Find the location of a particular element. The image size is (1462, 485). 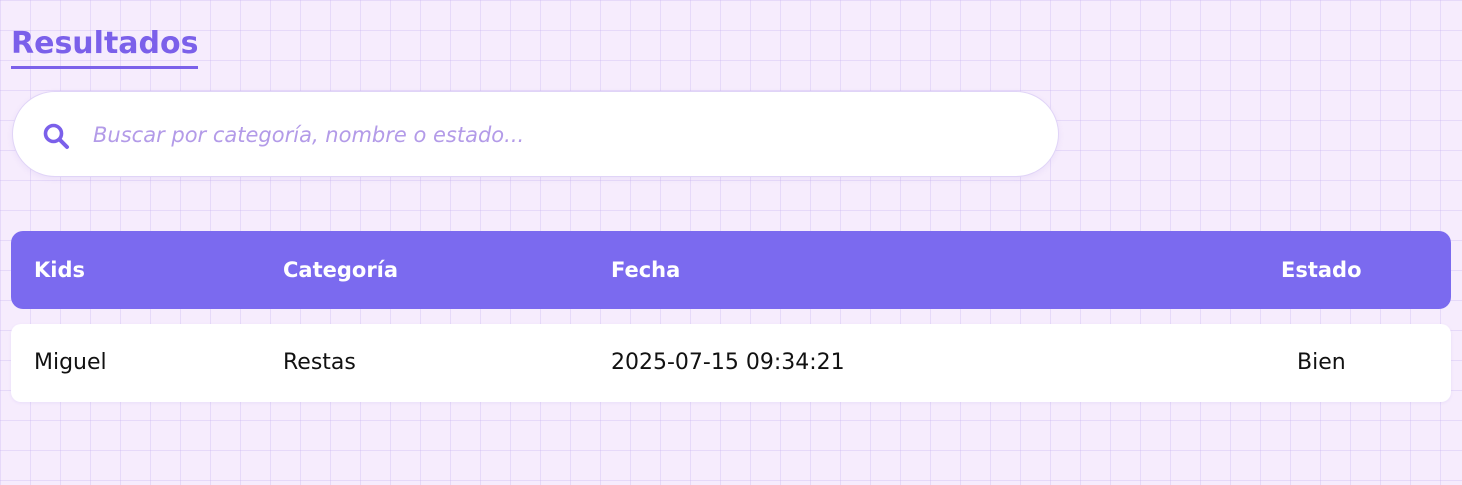

search-bar is located at coordinates (535, 134).